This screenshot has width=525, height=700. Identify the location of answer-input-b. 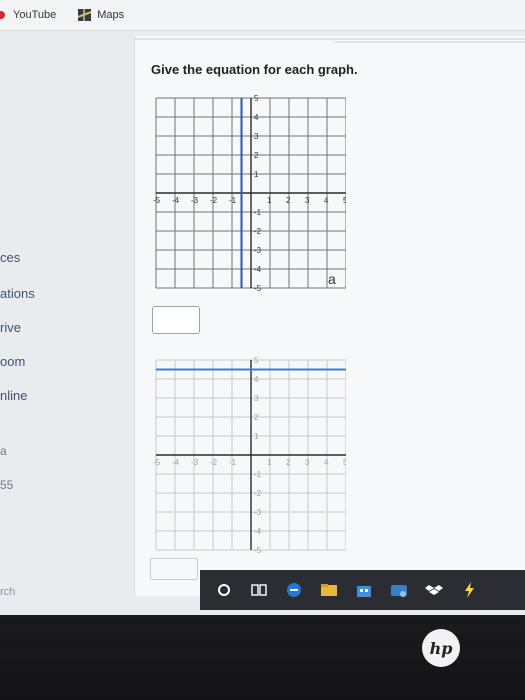
(174, 569).